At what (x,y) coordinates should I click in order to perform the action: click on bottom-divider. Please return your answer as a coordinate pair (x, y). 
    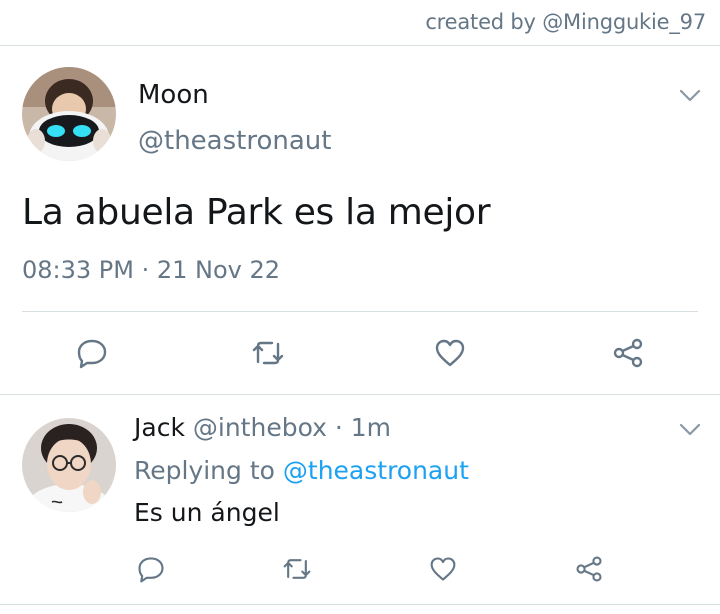
    Looking at the image, I should click on (360, 604).